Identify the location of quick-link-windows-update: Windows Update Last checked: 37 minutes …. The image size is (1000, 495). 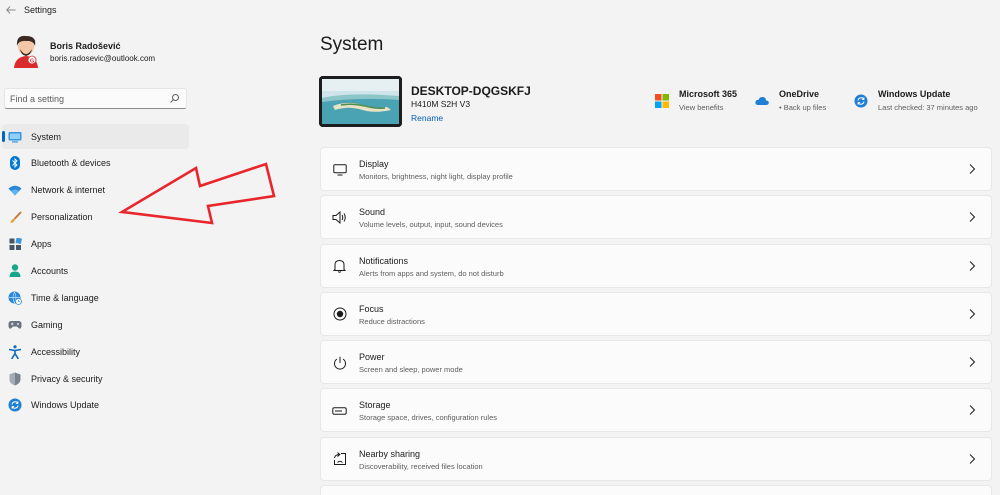
(924, 103).